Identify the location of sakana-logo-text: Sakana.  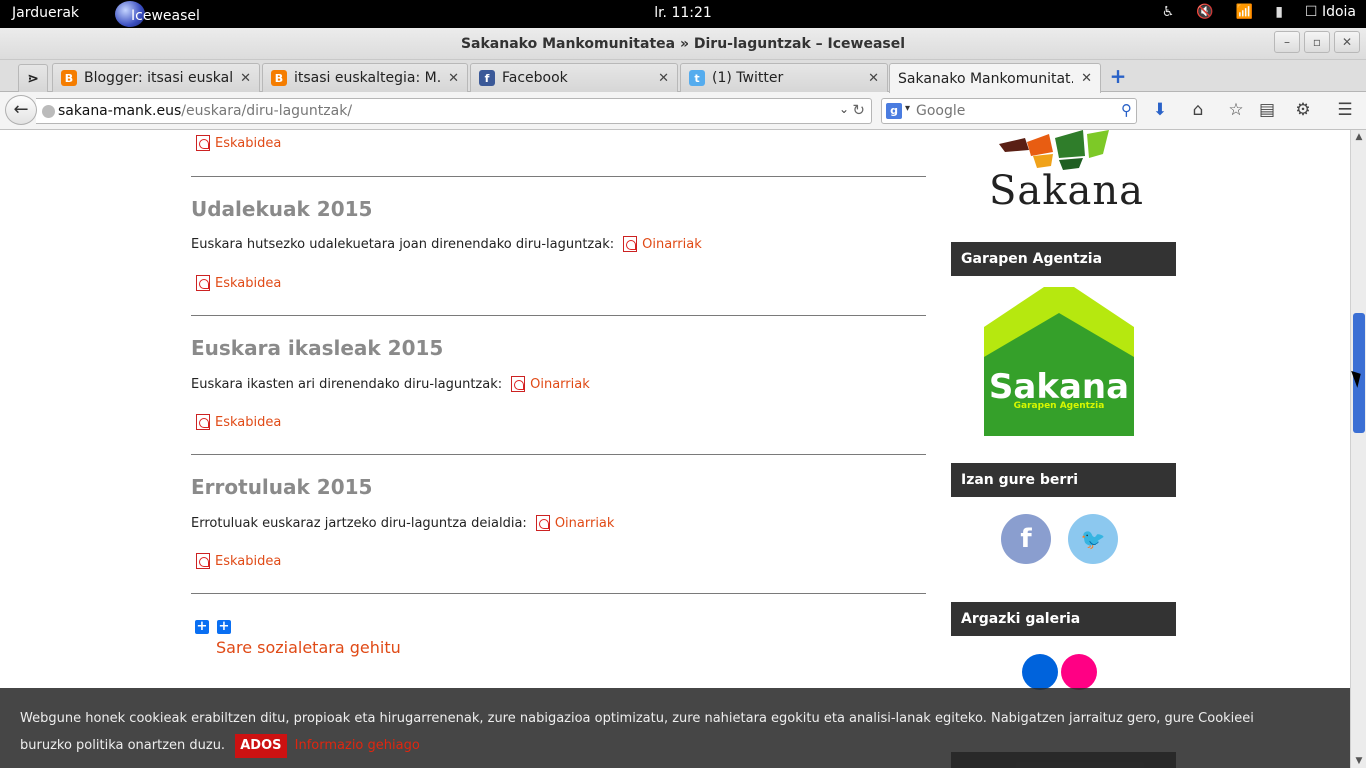
(1066, 191).